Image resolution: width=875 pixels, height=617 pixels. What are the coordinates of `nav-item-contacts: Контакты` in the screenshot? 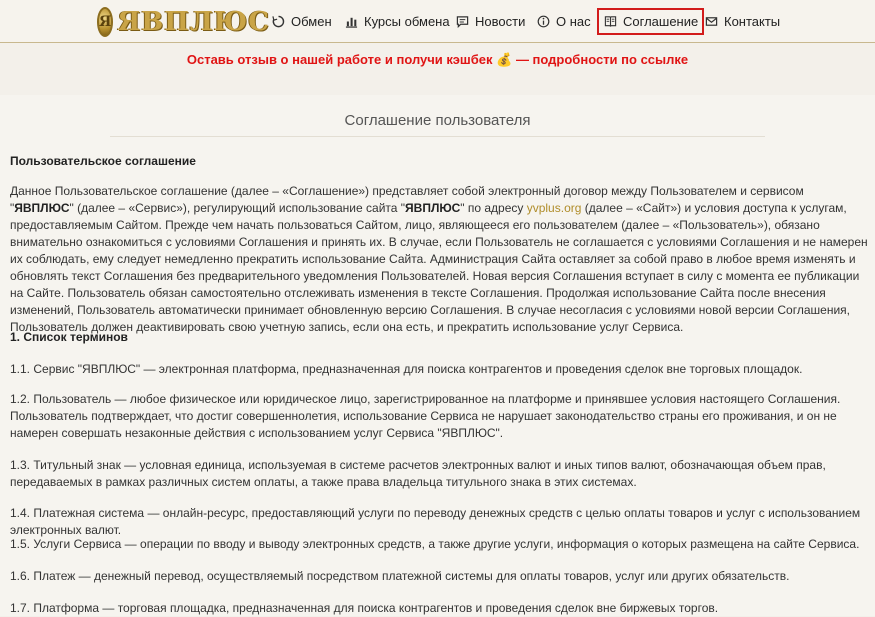 It's located at (742, 21).